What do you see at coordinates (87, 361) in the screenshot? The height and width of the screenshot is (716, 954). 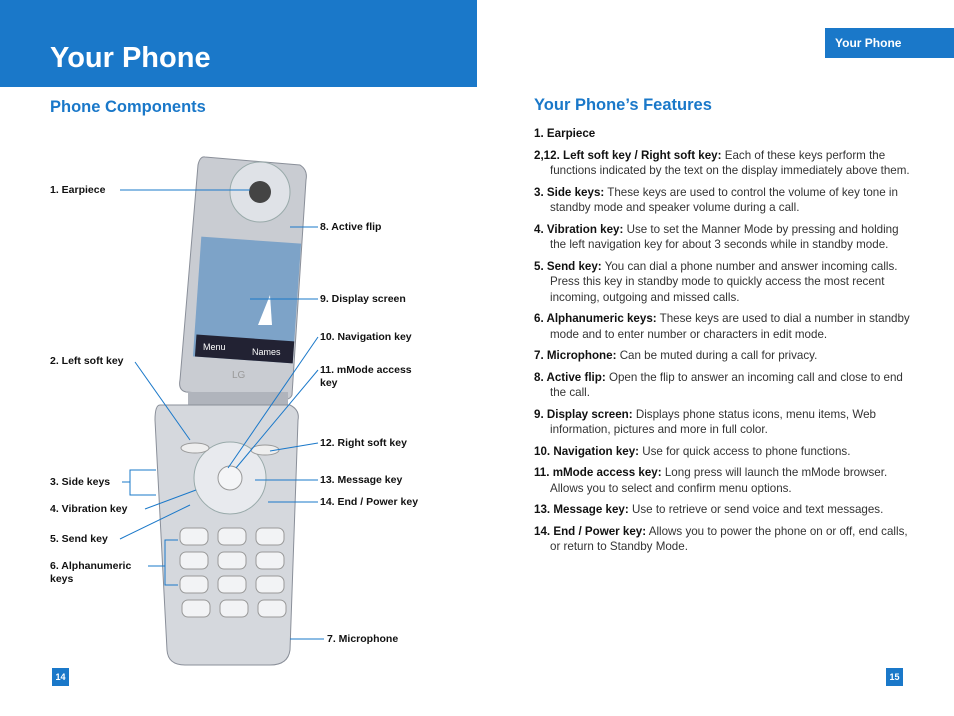 I see `label-left-soft-key: 2. Left soft key` at bounding box center [87, 361].